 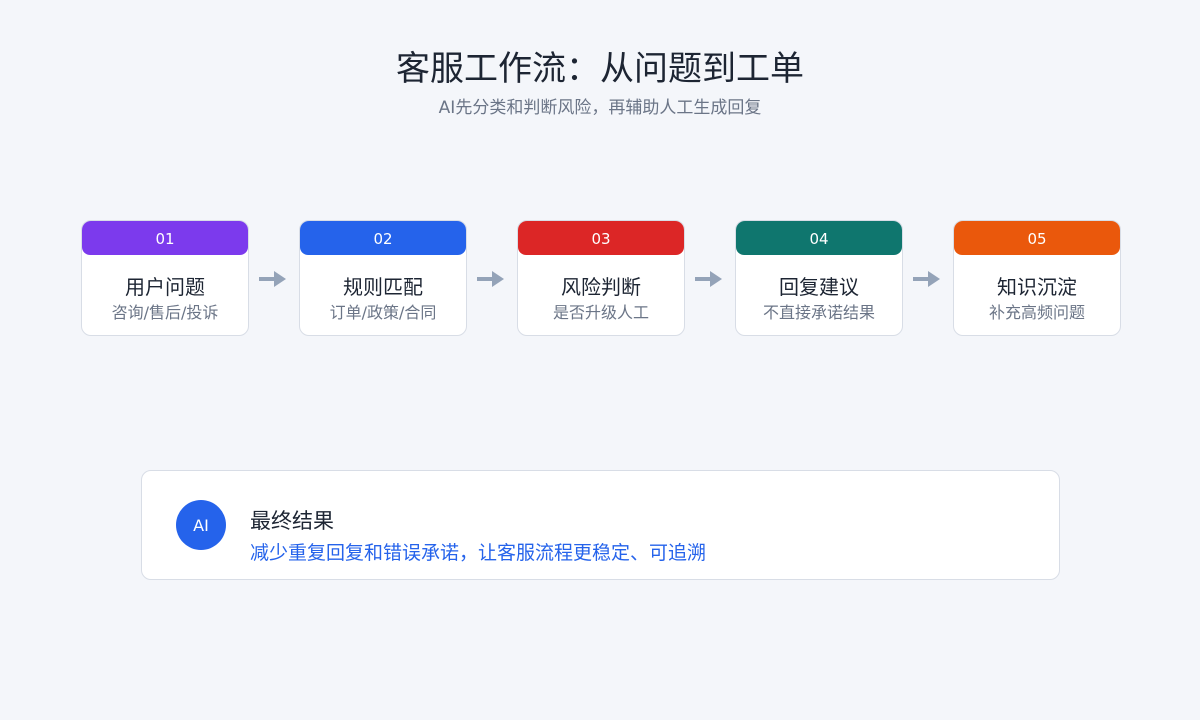 I want to click on step-description: 咨询/售后/投诉, so click(x=165, y=312).